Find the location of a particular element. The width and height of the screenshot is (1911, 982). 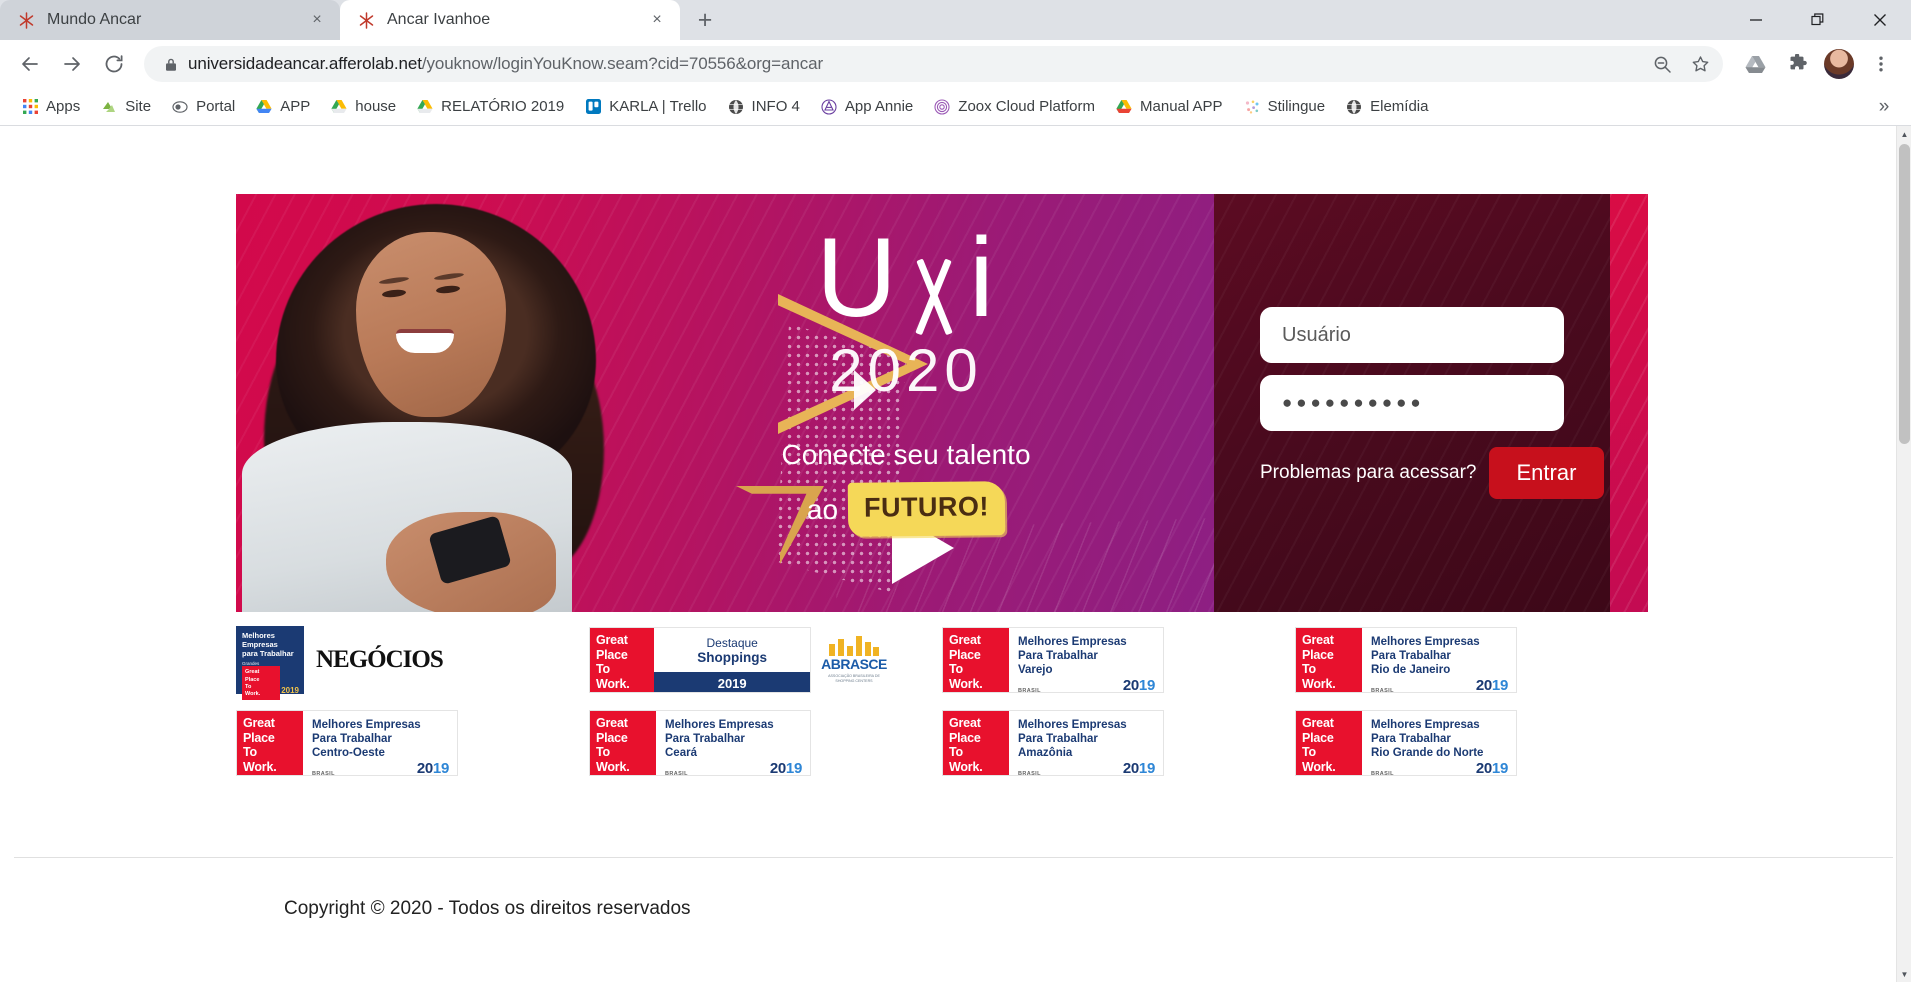

bookmark-label: Manual APP is located at coordinates (1181, 106).